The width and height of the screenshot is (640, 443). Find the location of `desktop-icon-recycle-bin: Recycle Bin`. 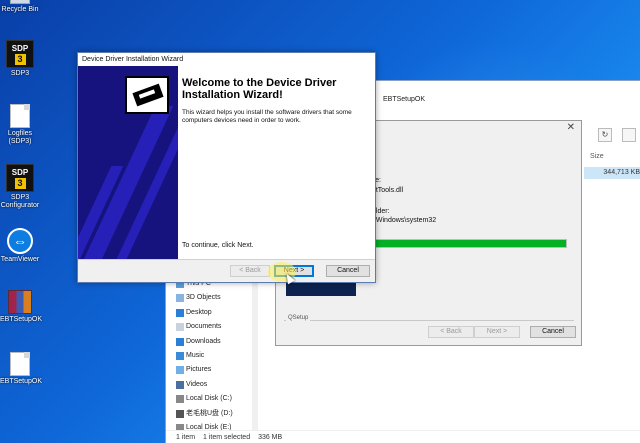

desktop-icon-recycle-bin: Recycle Bin is located at coordinates (20, 7).